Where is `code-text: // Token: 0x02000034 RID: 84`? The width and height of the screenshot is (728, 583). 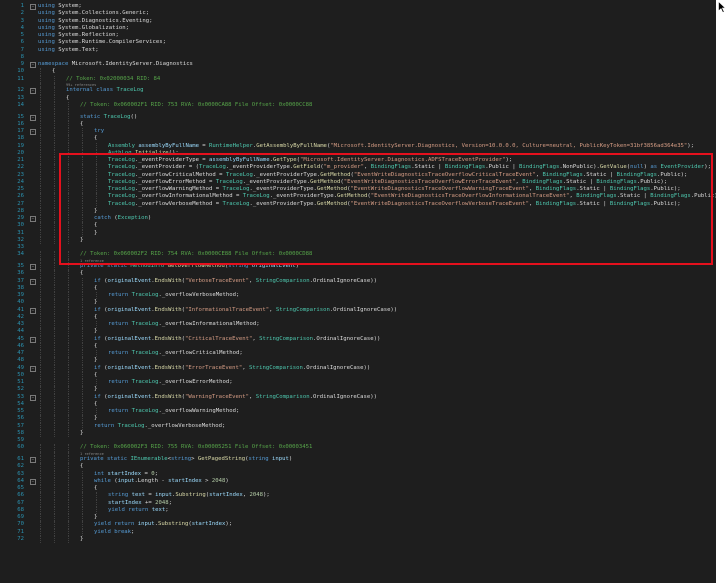 code-text: // Token: 0x02000034 RID: 84 is located at coordinates (113, 79).